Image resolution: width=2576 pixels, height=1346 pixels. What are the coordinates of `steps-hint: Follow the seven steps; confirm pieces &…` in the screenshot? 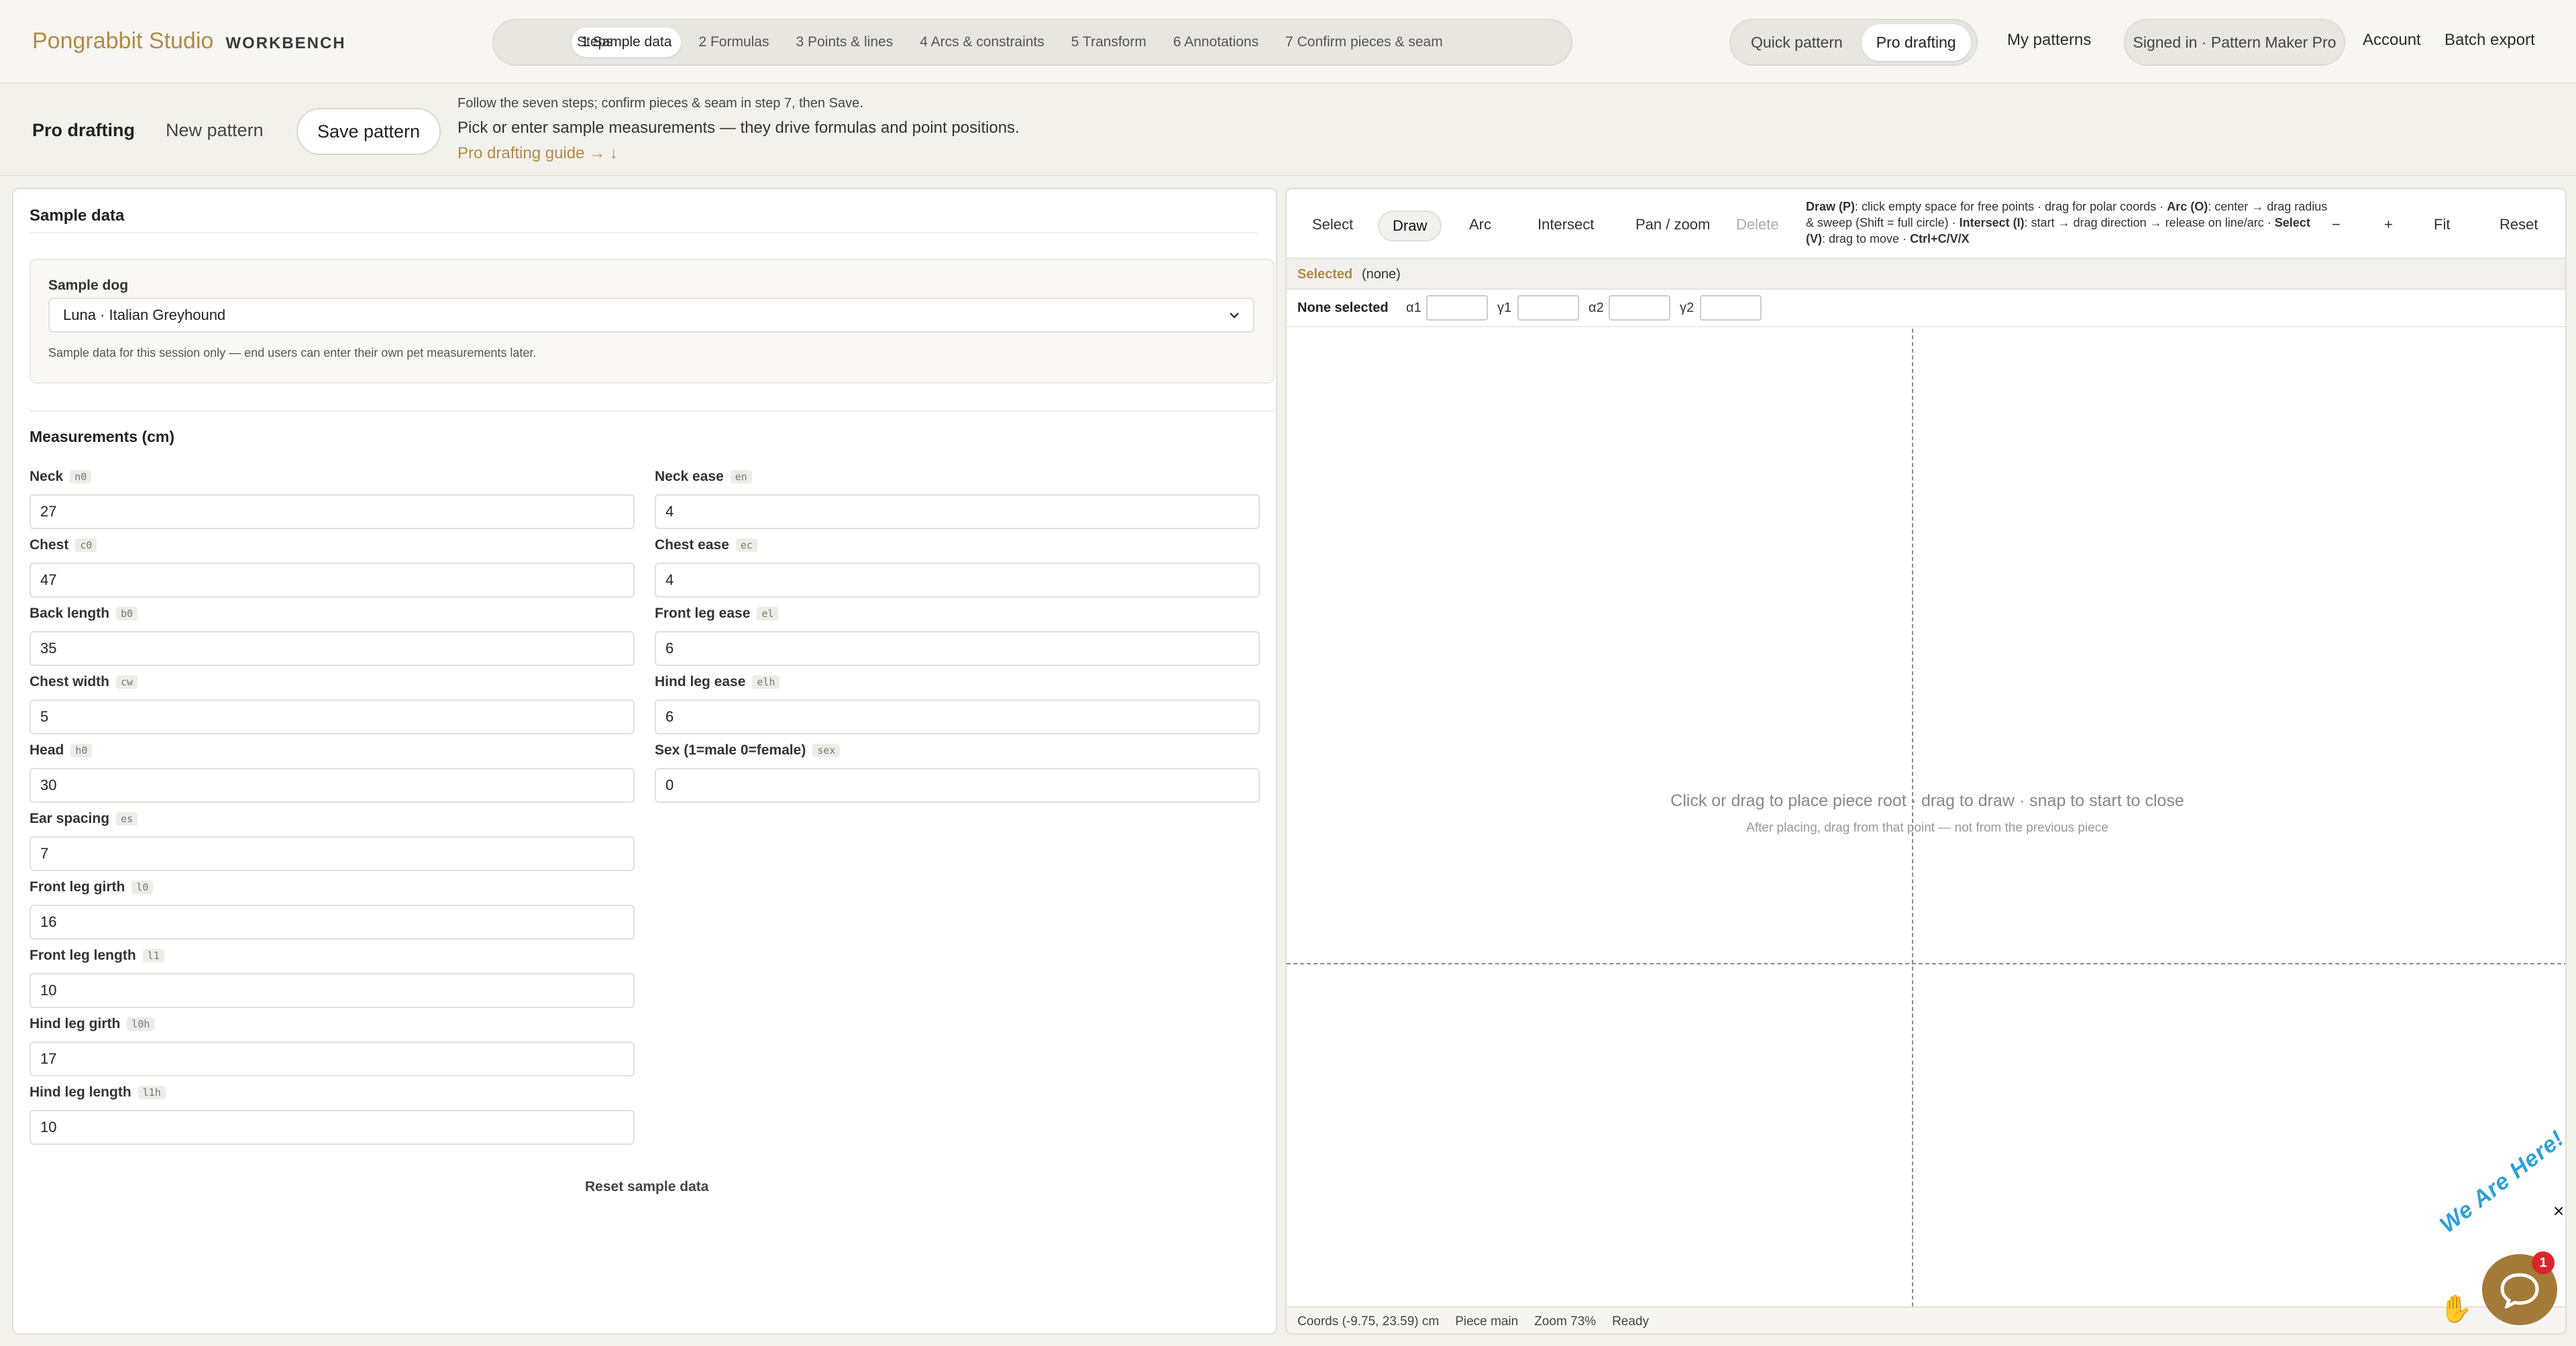 It's located at (660, 103).